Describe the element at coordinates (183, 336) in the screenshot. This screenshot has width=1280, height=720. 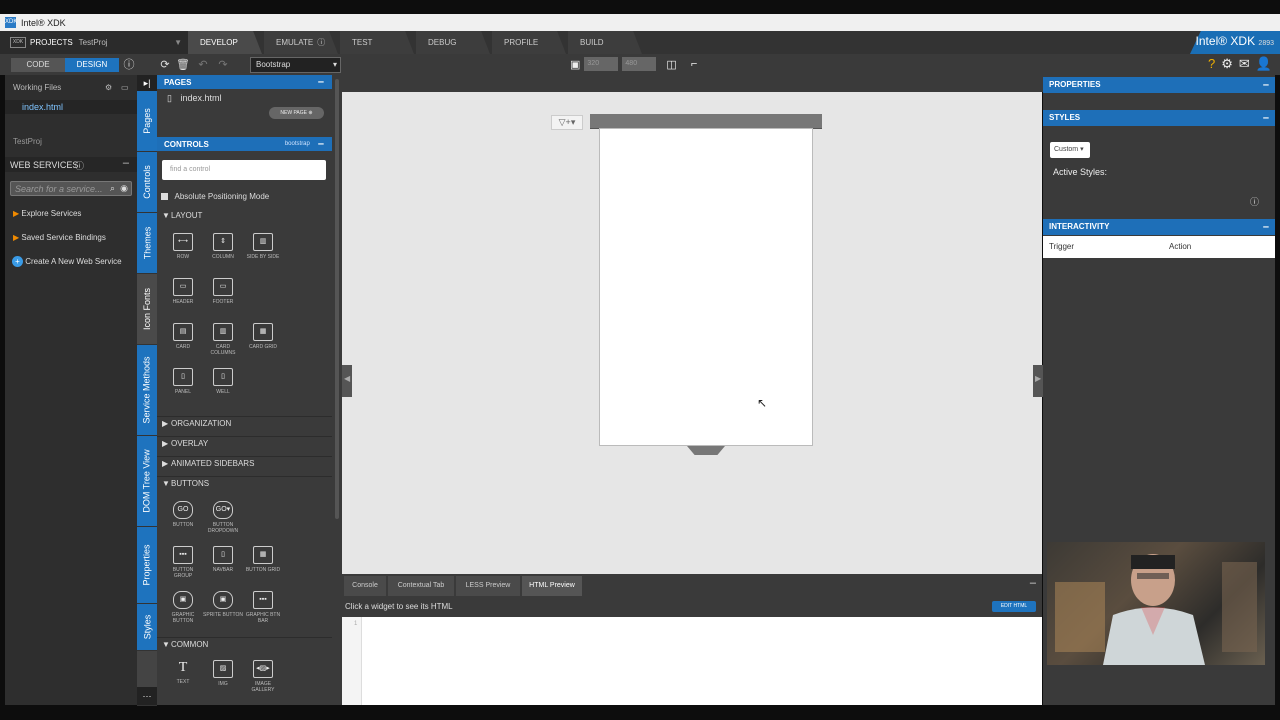
I see `control-card: ▤ CARD` at that location.